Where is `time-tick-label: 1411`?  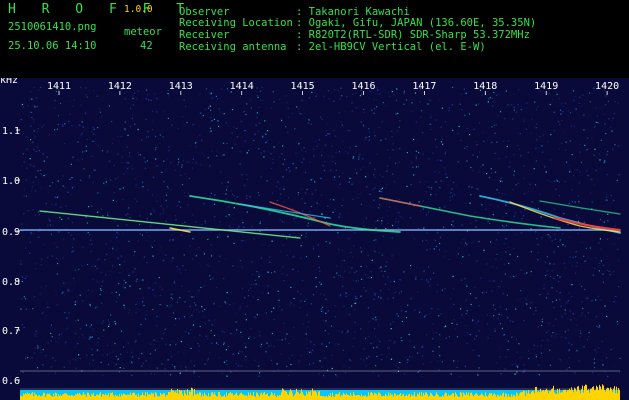
time-tick-label: 1411 is located at coordinates (59, 86).